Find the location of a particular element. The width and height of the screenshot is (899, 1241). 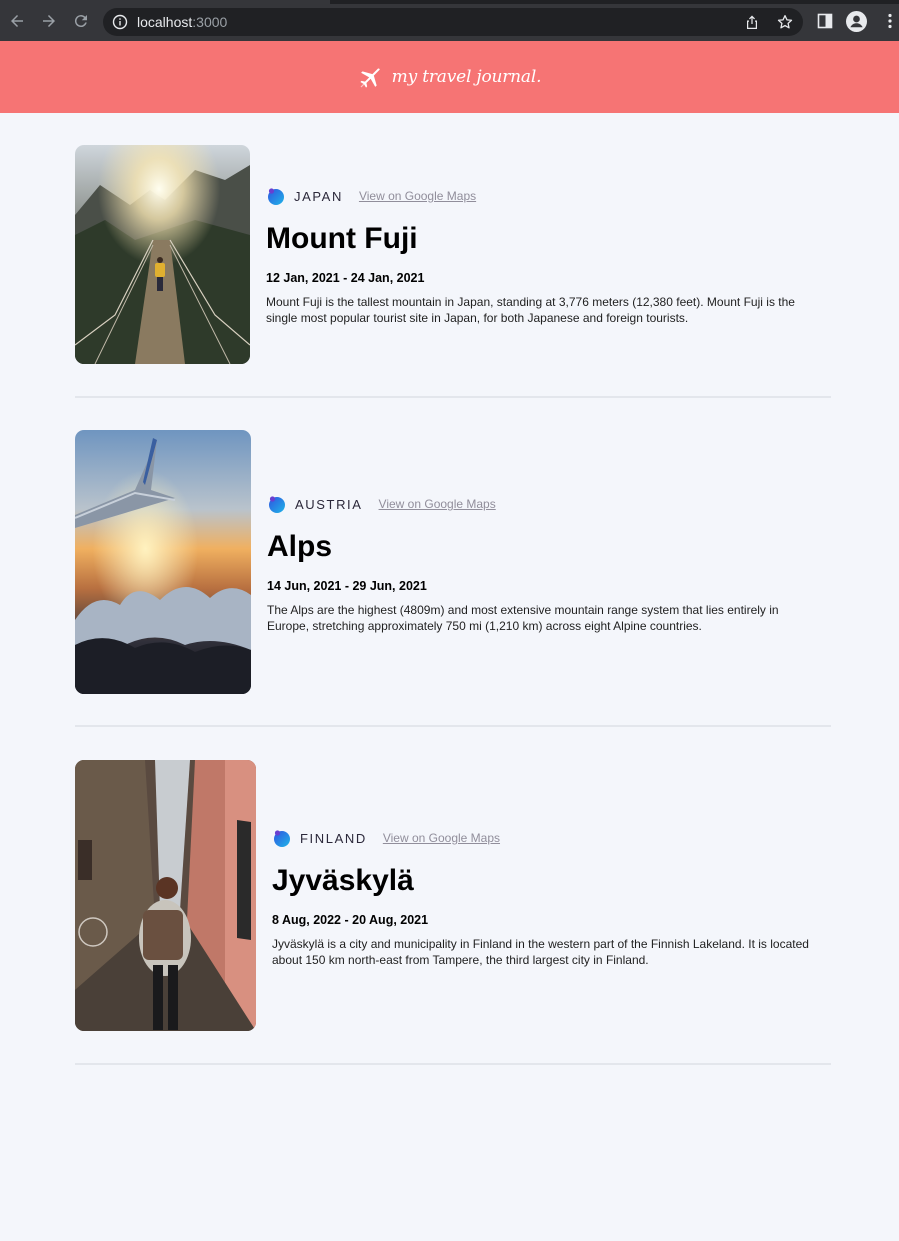

entry-title: Jyväskylä is located at coordinates (343, 880).